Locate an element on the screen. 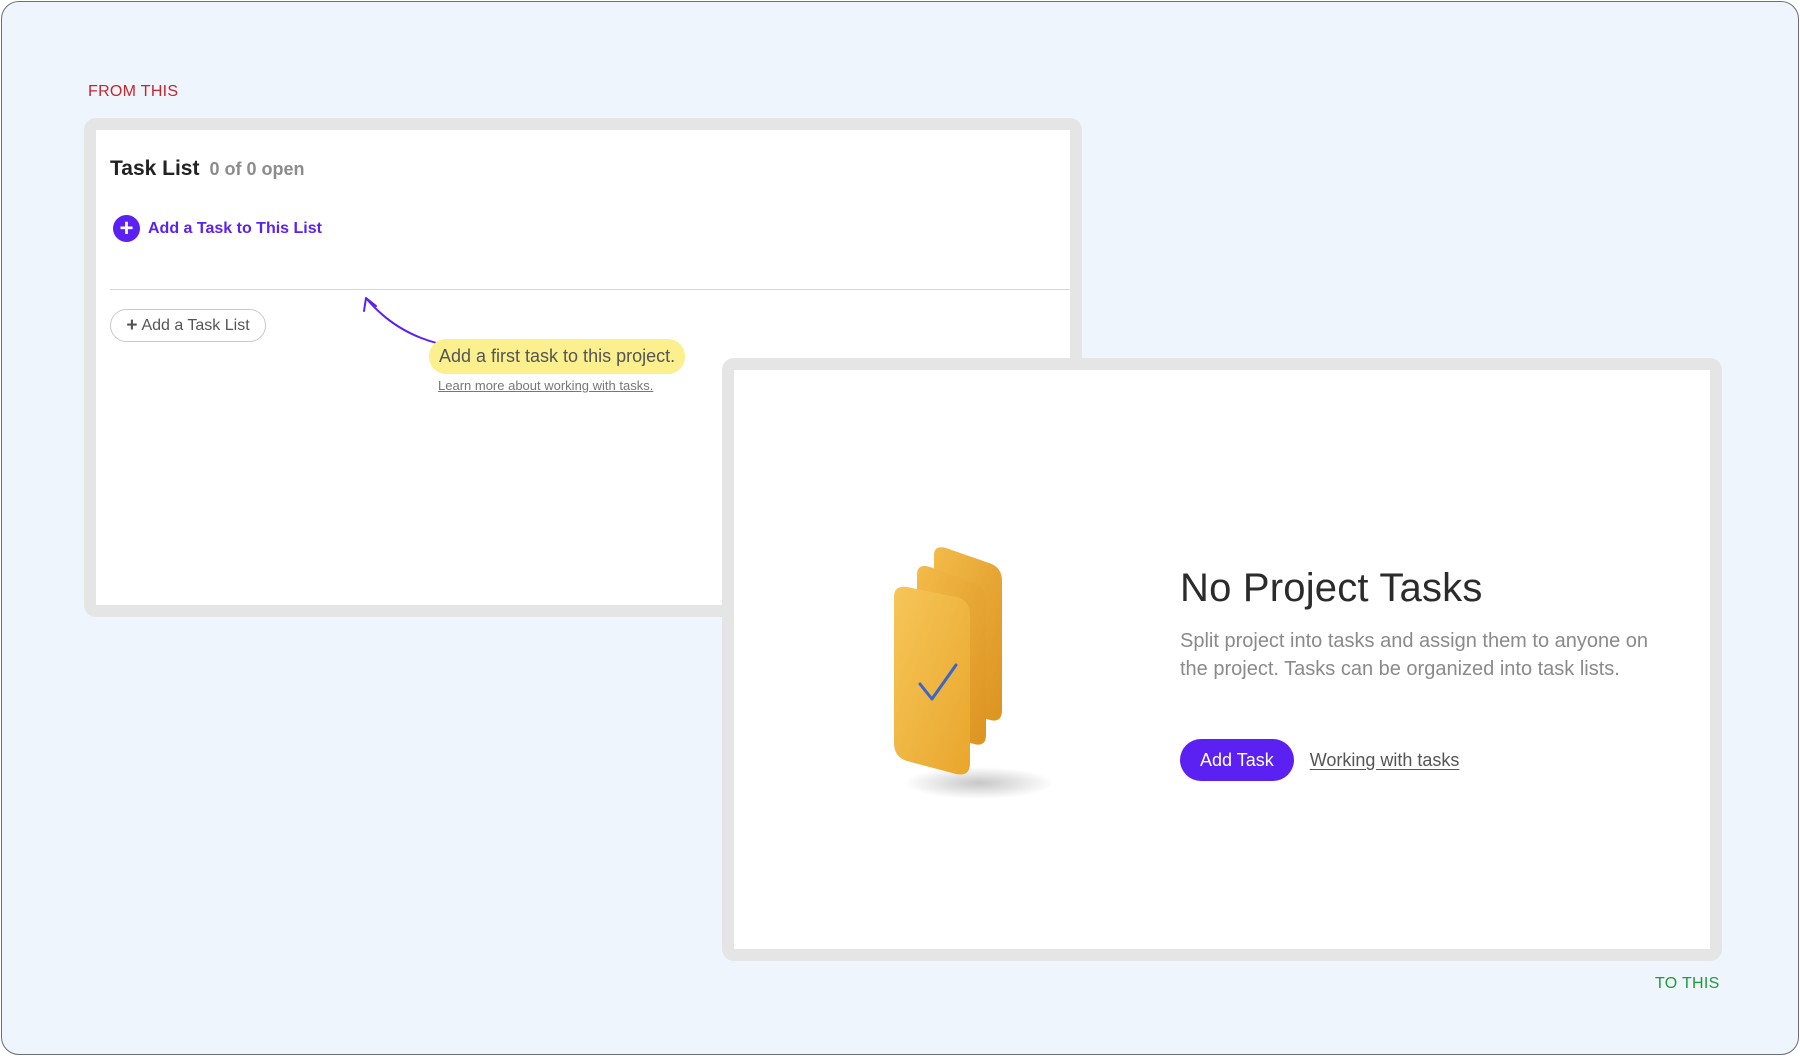 This screenshot has width=1800, height=1056. empty-state-actions: Add Task Working with tasks is located at coordinates (1319, 760).